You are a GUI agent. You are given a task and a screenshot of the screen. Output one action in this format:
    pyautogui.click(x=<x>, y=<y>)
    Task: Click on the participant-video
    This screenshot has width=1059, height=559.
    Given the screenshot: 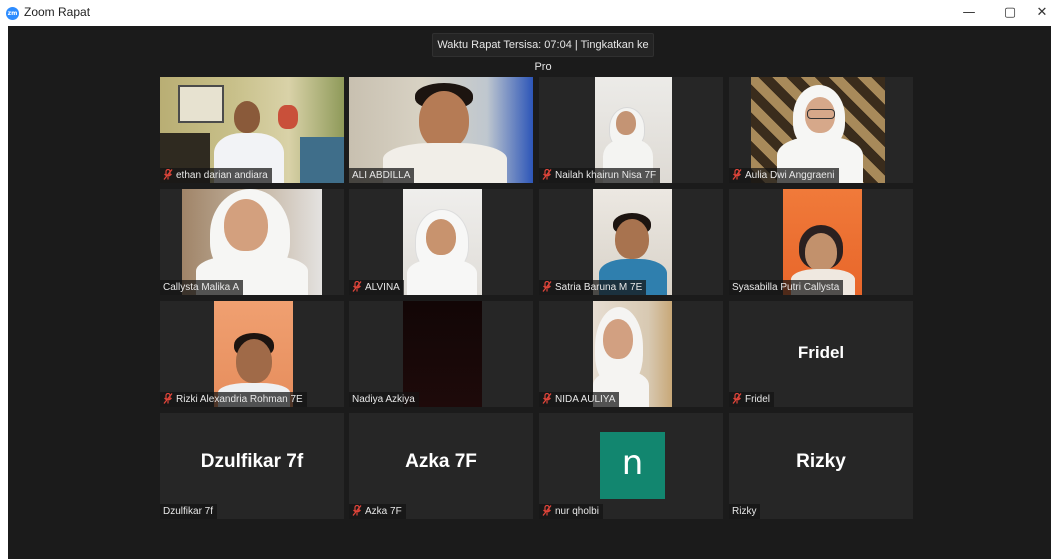 What is the action you would take?
    pyautogui.click(x=442, y=242)
    